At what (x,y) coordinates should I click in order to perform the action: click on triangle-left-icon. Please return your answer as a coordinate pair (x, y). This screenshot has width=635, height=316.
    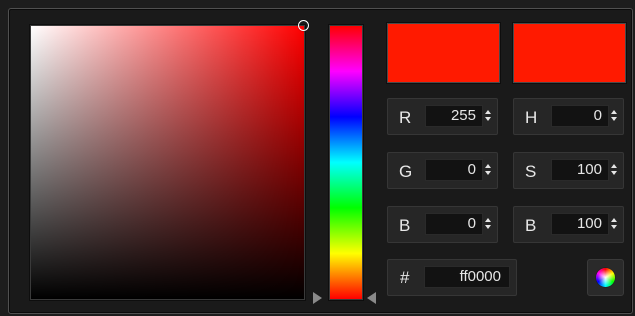
    Looking at the image, I should click on (371, 298).